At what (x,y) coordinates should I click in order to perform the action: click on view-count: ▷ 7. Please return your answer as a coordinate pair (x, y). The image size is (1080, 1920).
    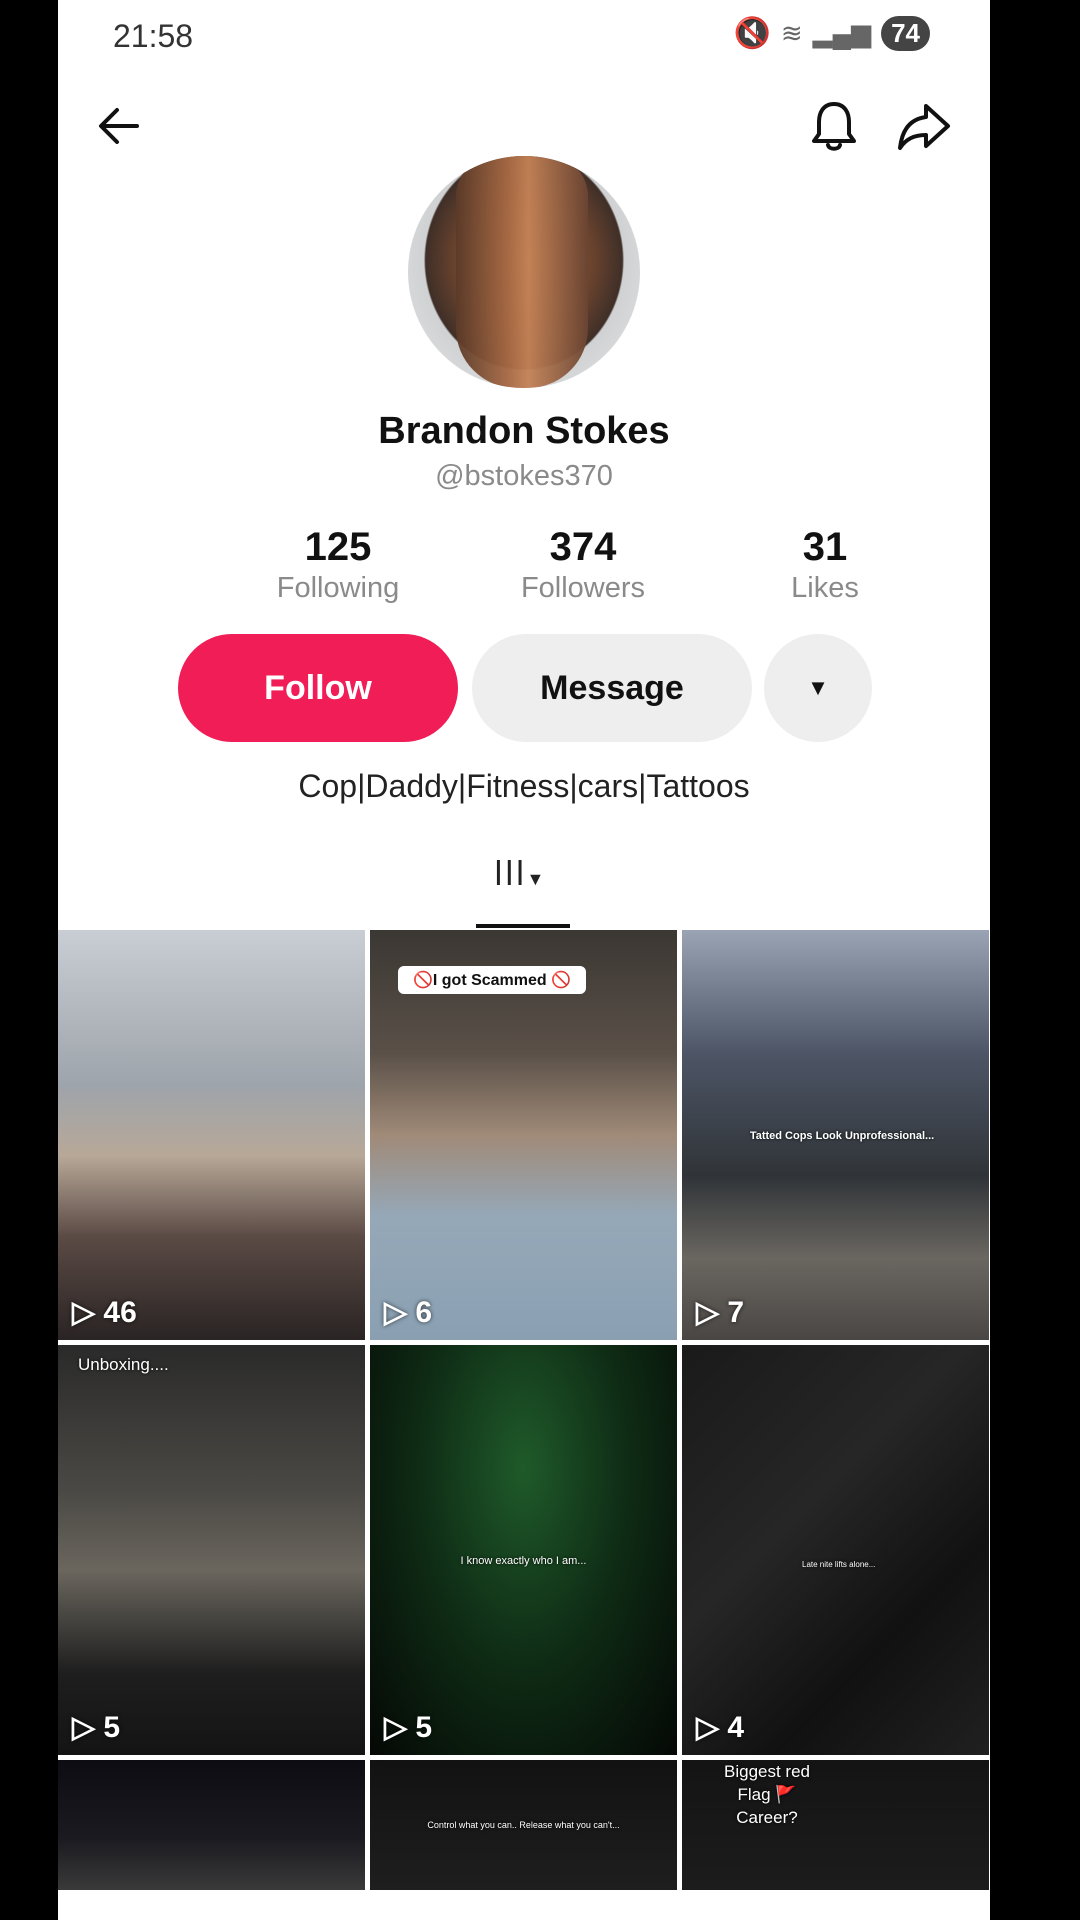
    Looking at the image, I should click on (720, 1312).